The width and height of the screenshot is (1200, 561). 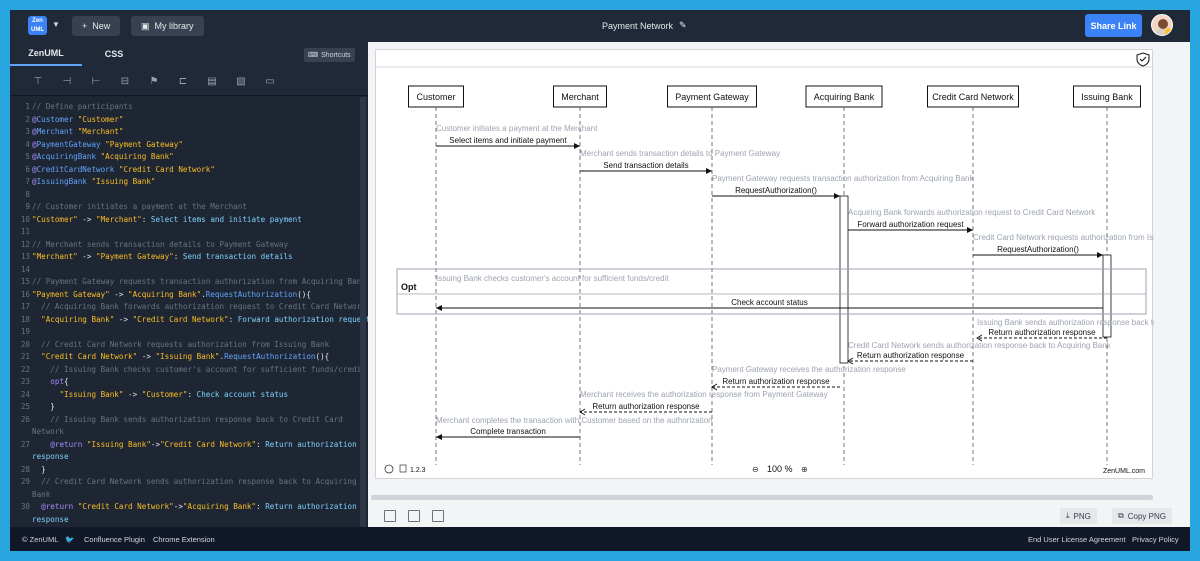 I want to click on share-link-button: Share Link, so click(x=1113, y=25).